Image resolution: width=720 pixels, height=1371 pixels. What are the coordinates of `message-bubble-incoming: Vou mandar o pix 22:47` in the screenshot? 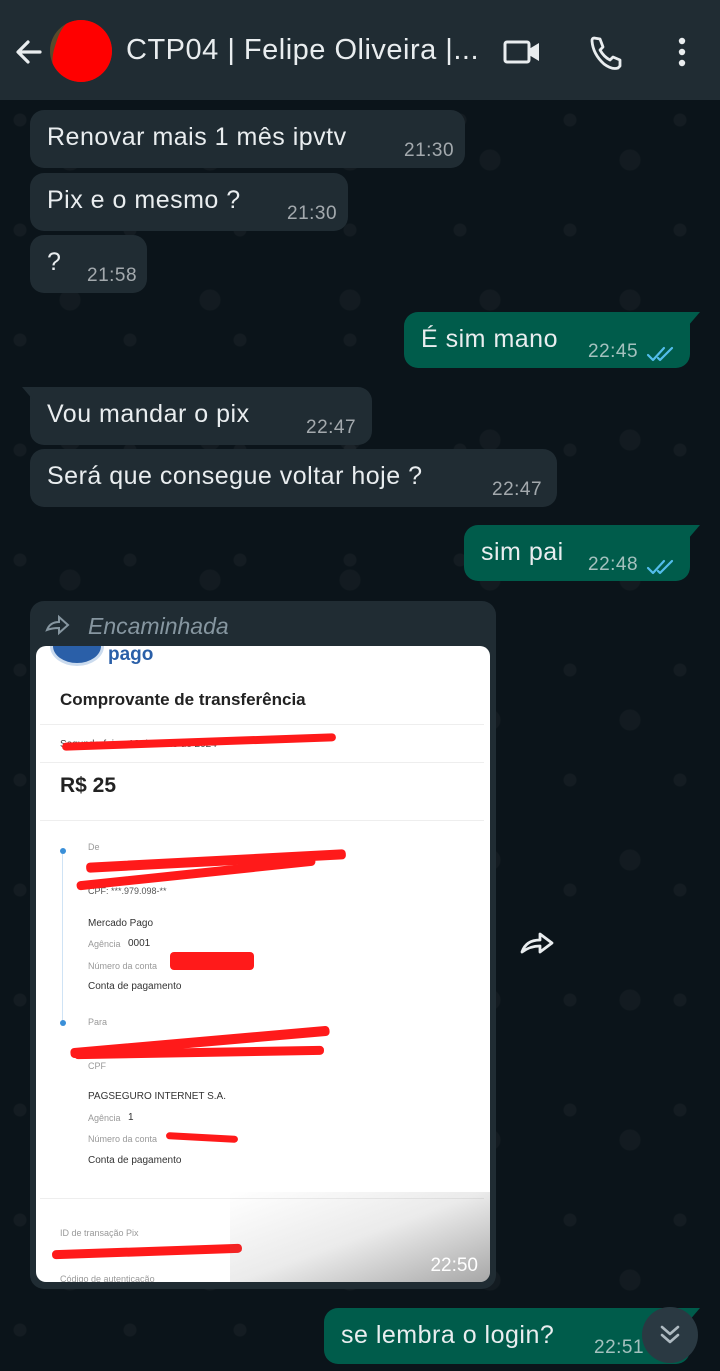 It's located at (197, 416).